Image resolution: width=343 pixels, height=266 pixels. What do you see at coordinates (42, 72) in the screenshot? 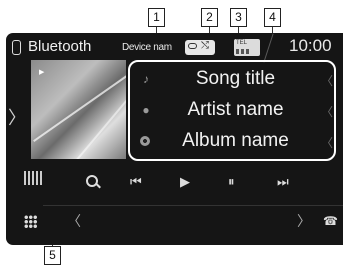
I see `play-indicator-icon: ▶` at bounding box center [42, 72].